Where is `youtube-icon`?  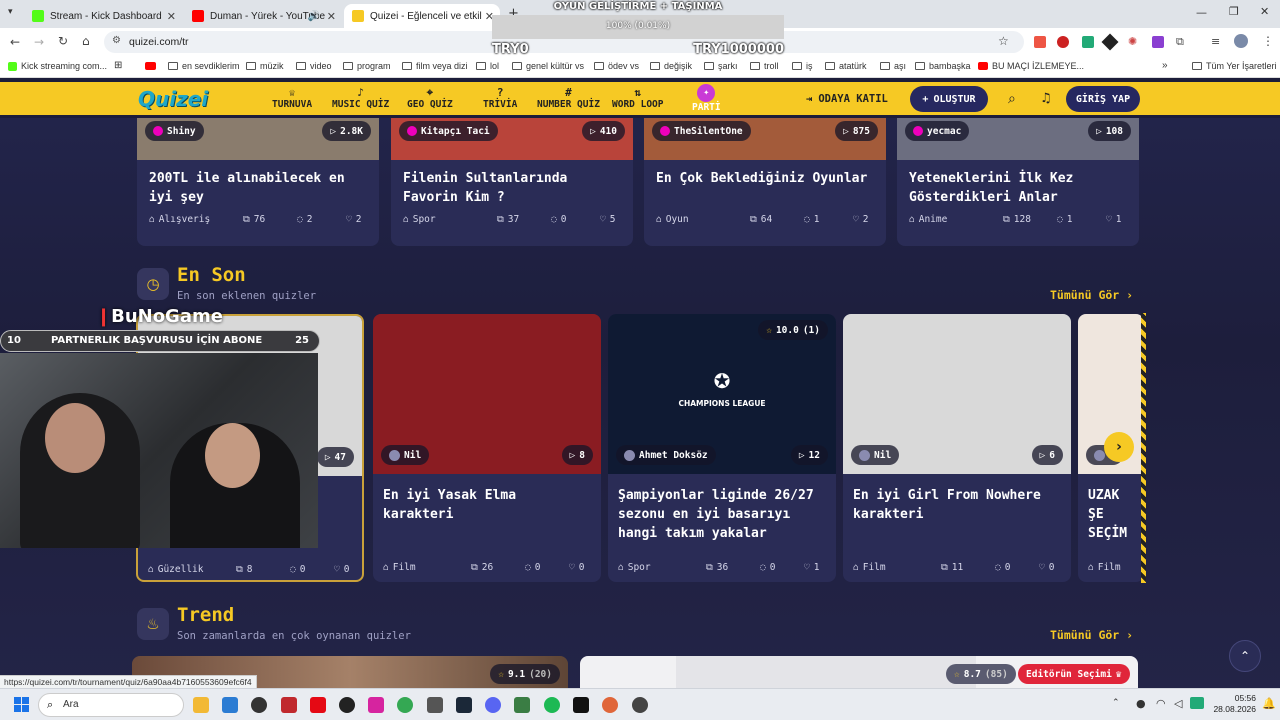
youtube-icon is located at coordinates (150, 66).